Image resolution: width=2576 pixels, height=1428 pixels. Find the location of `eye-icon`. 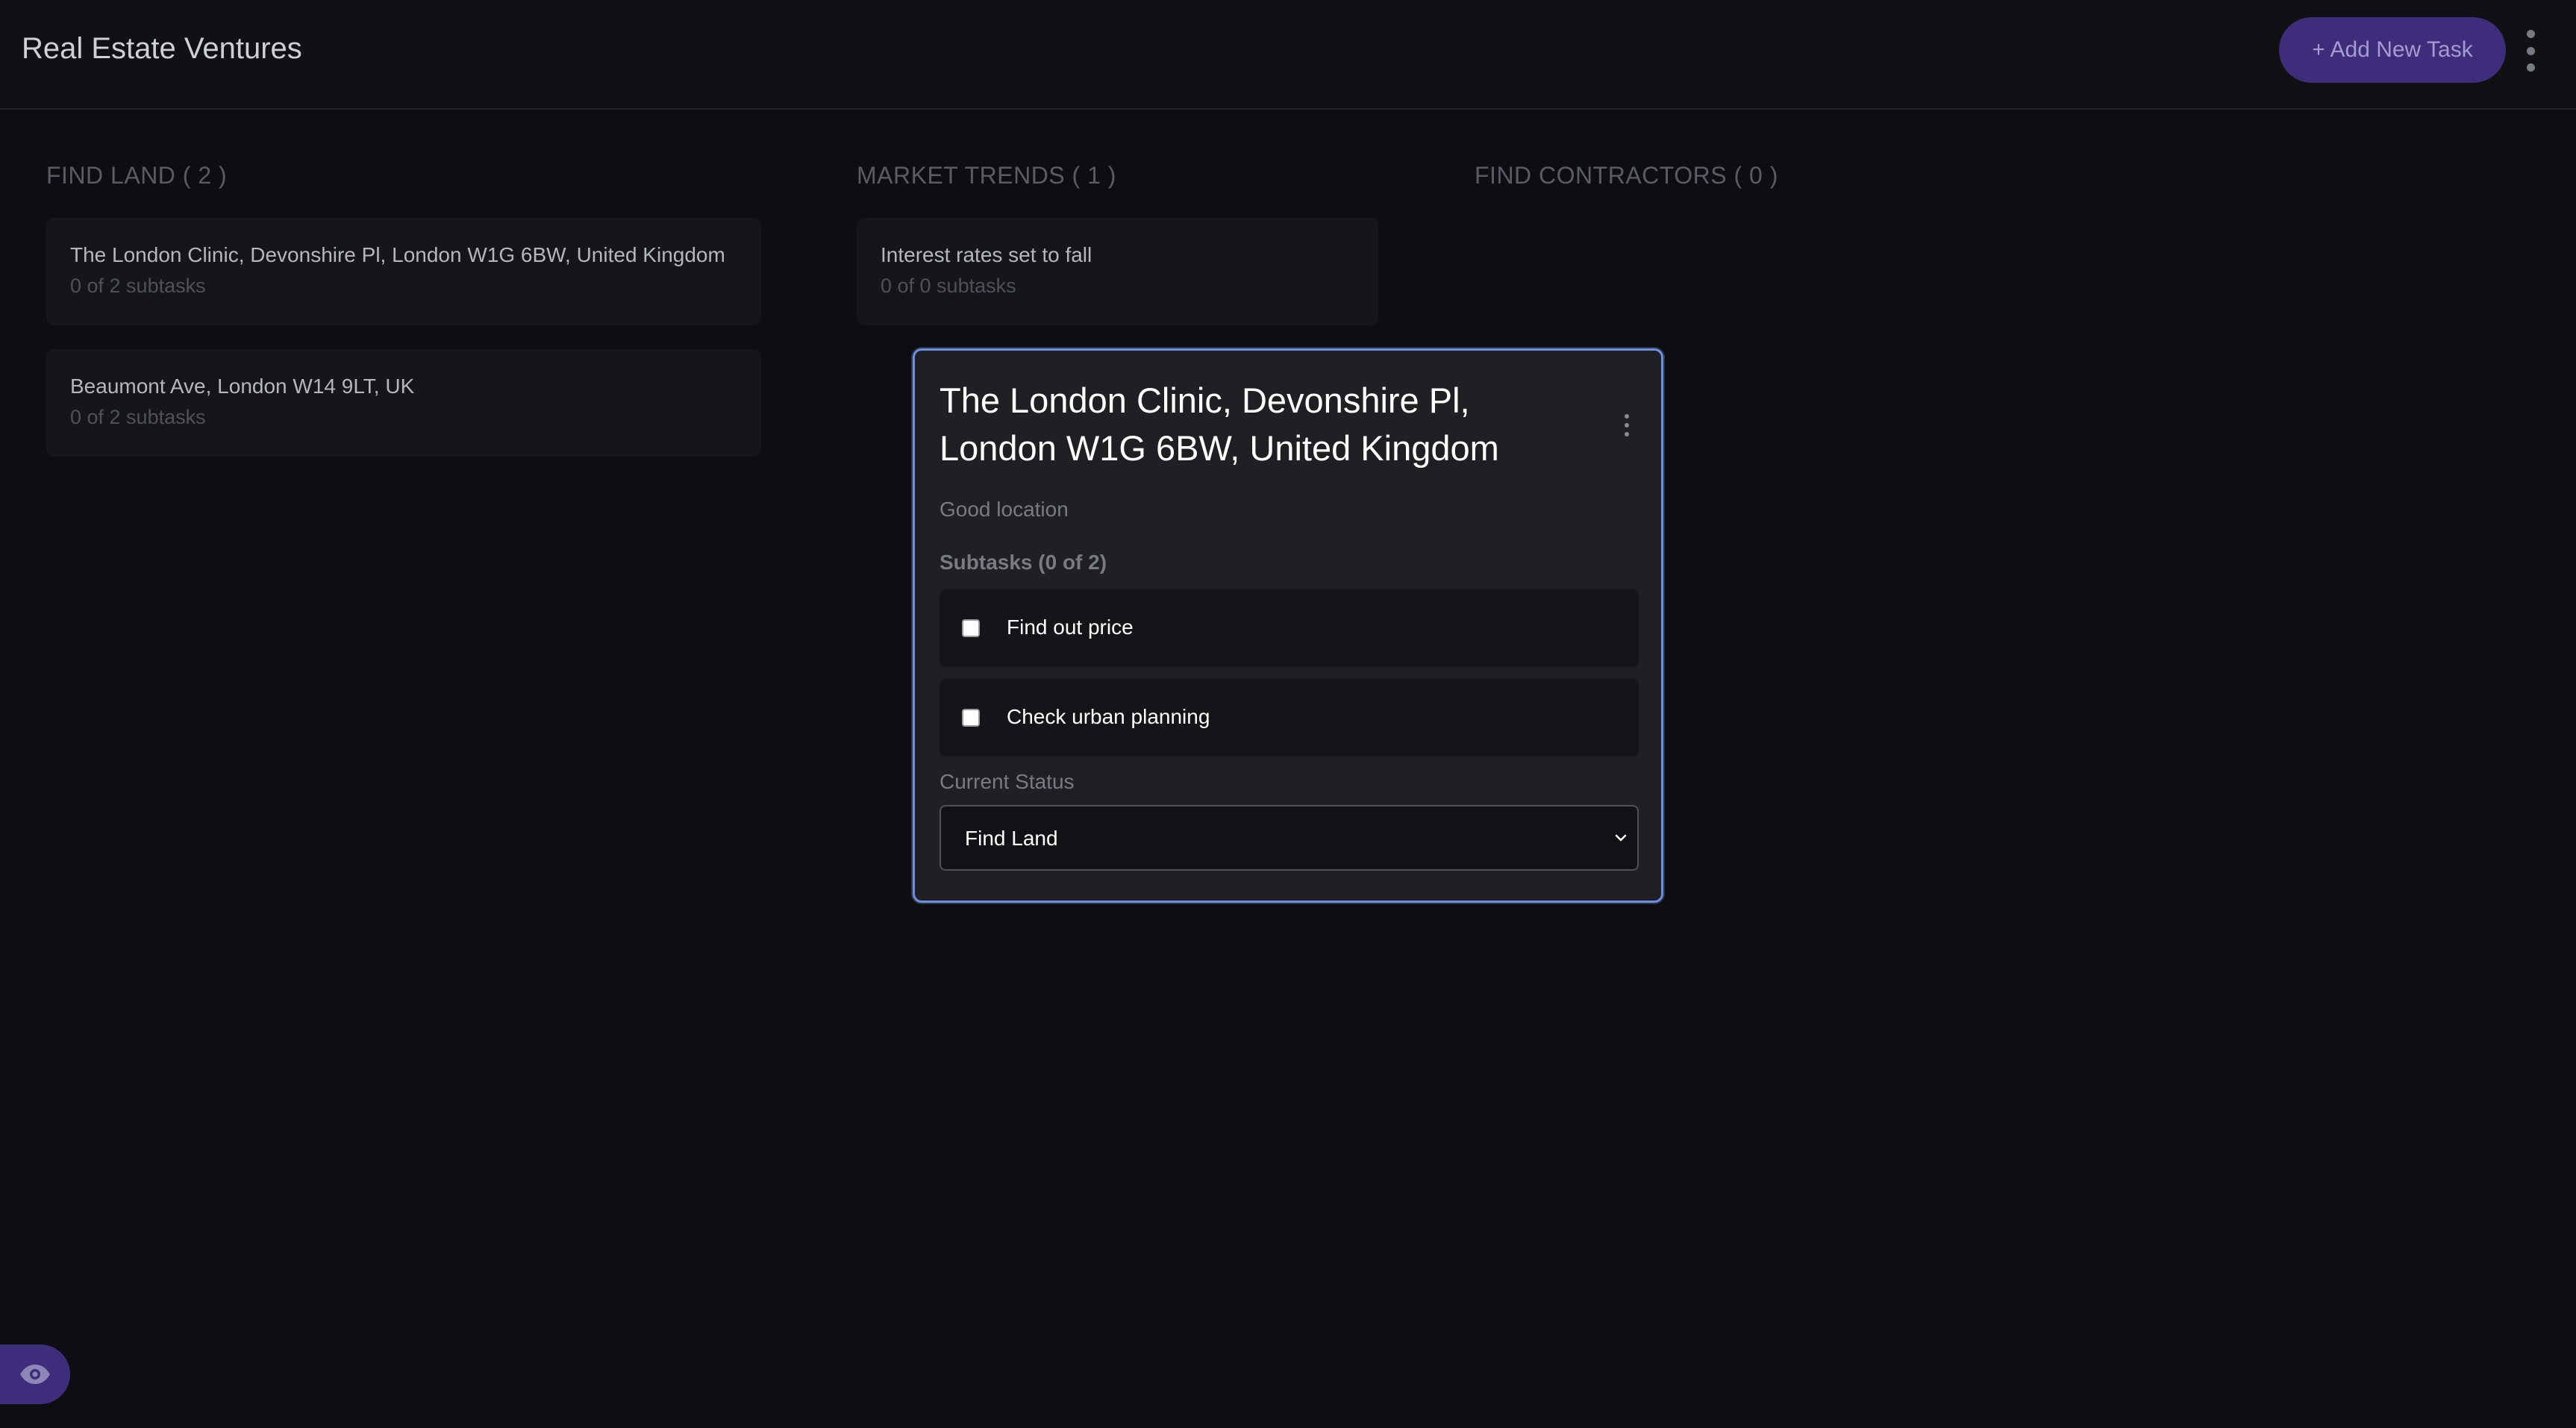

eye-icon is located at coordinates (35, 1374).